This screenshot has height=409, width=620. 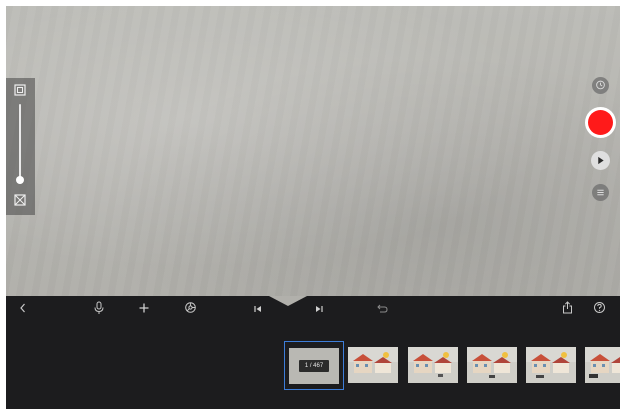 I want to click on add-button, so click(x=144, y=310).